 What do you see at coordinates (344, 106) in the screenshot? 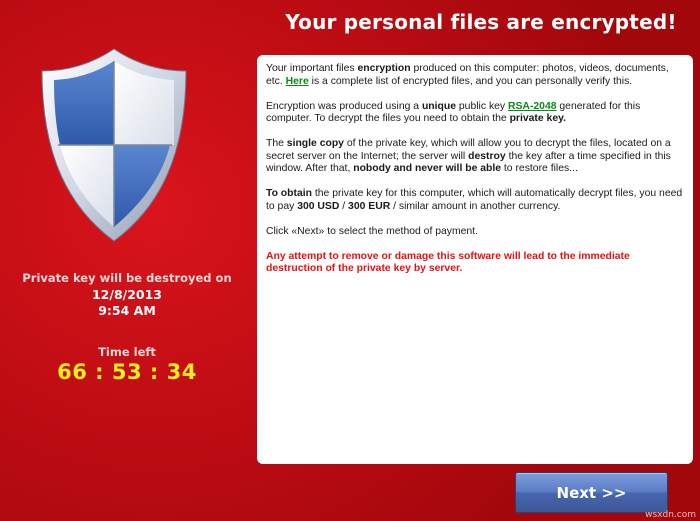
I see `text: Encryption was produced using a` at bounding box center [344, 106].